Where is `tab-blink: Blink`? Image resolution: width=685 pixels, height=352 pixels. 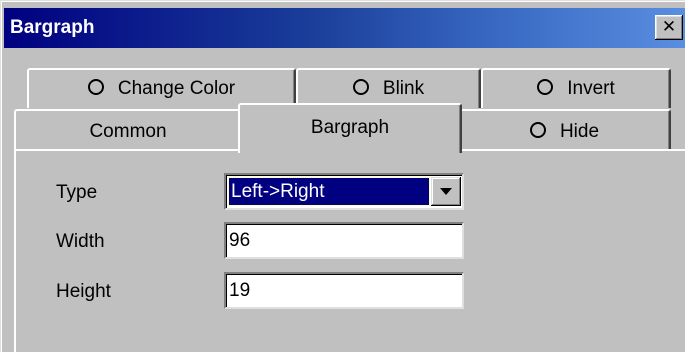
tab-blink: Blink is located at coordinates (388, 88).